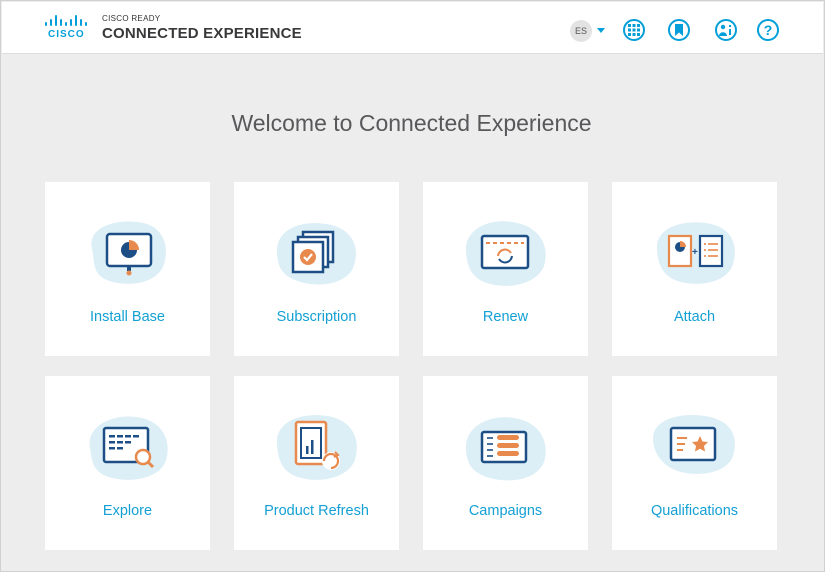 Image resolution: width=825 pixels, height=572 pixels. I want to click on card-qualifications: Qualifications, so click(694, 463).